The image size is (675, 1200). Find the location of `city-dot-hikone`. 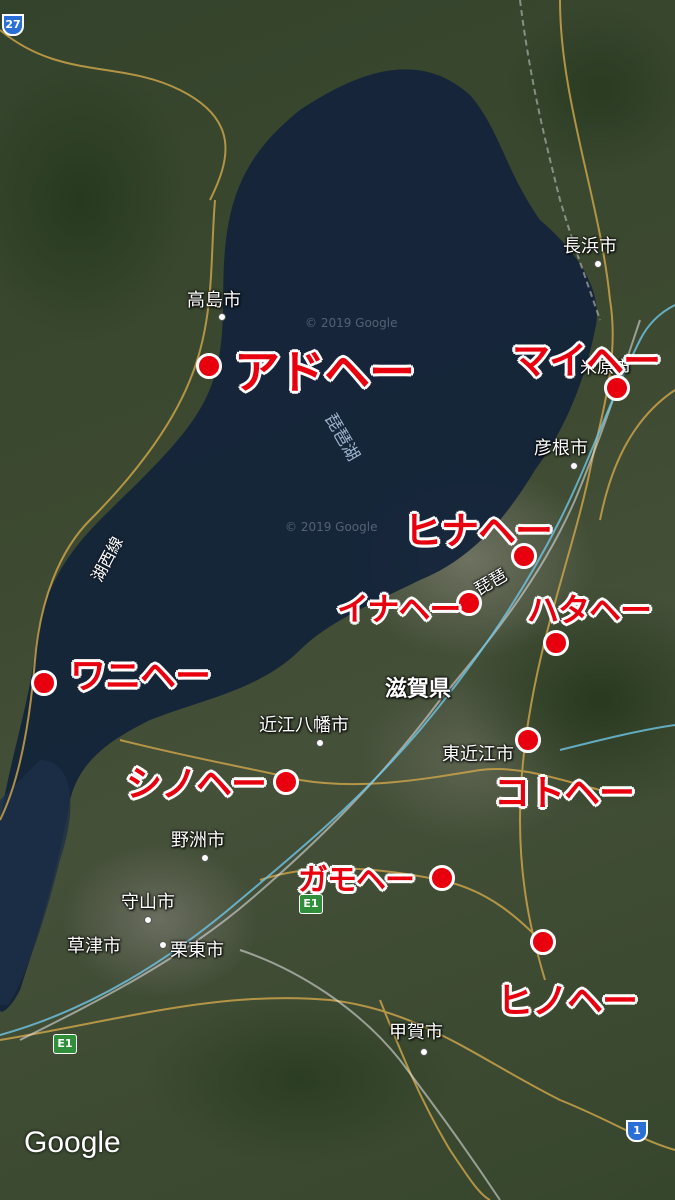

city-dot-hikone is located at coordinates (574, 466).